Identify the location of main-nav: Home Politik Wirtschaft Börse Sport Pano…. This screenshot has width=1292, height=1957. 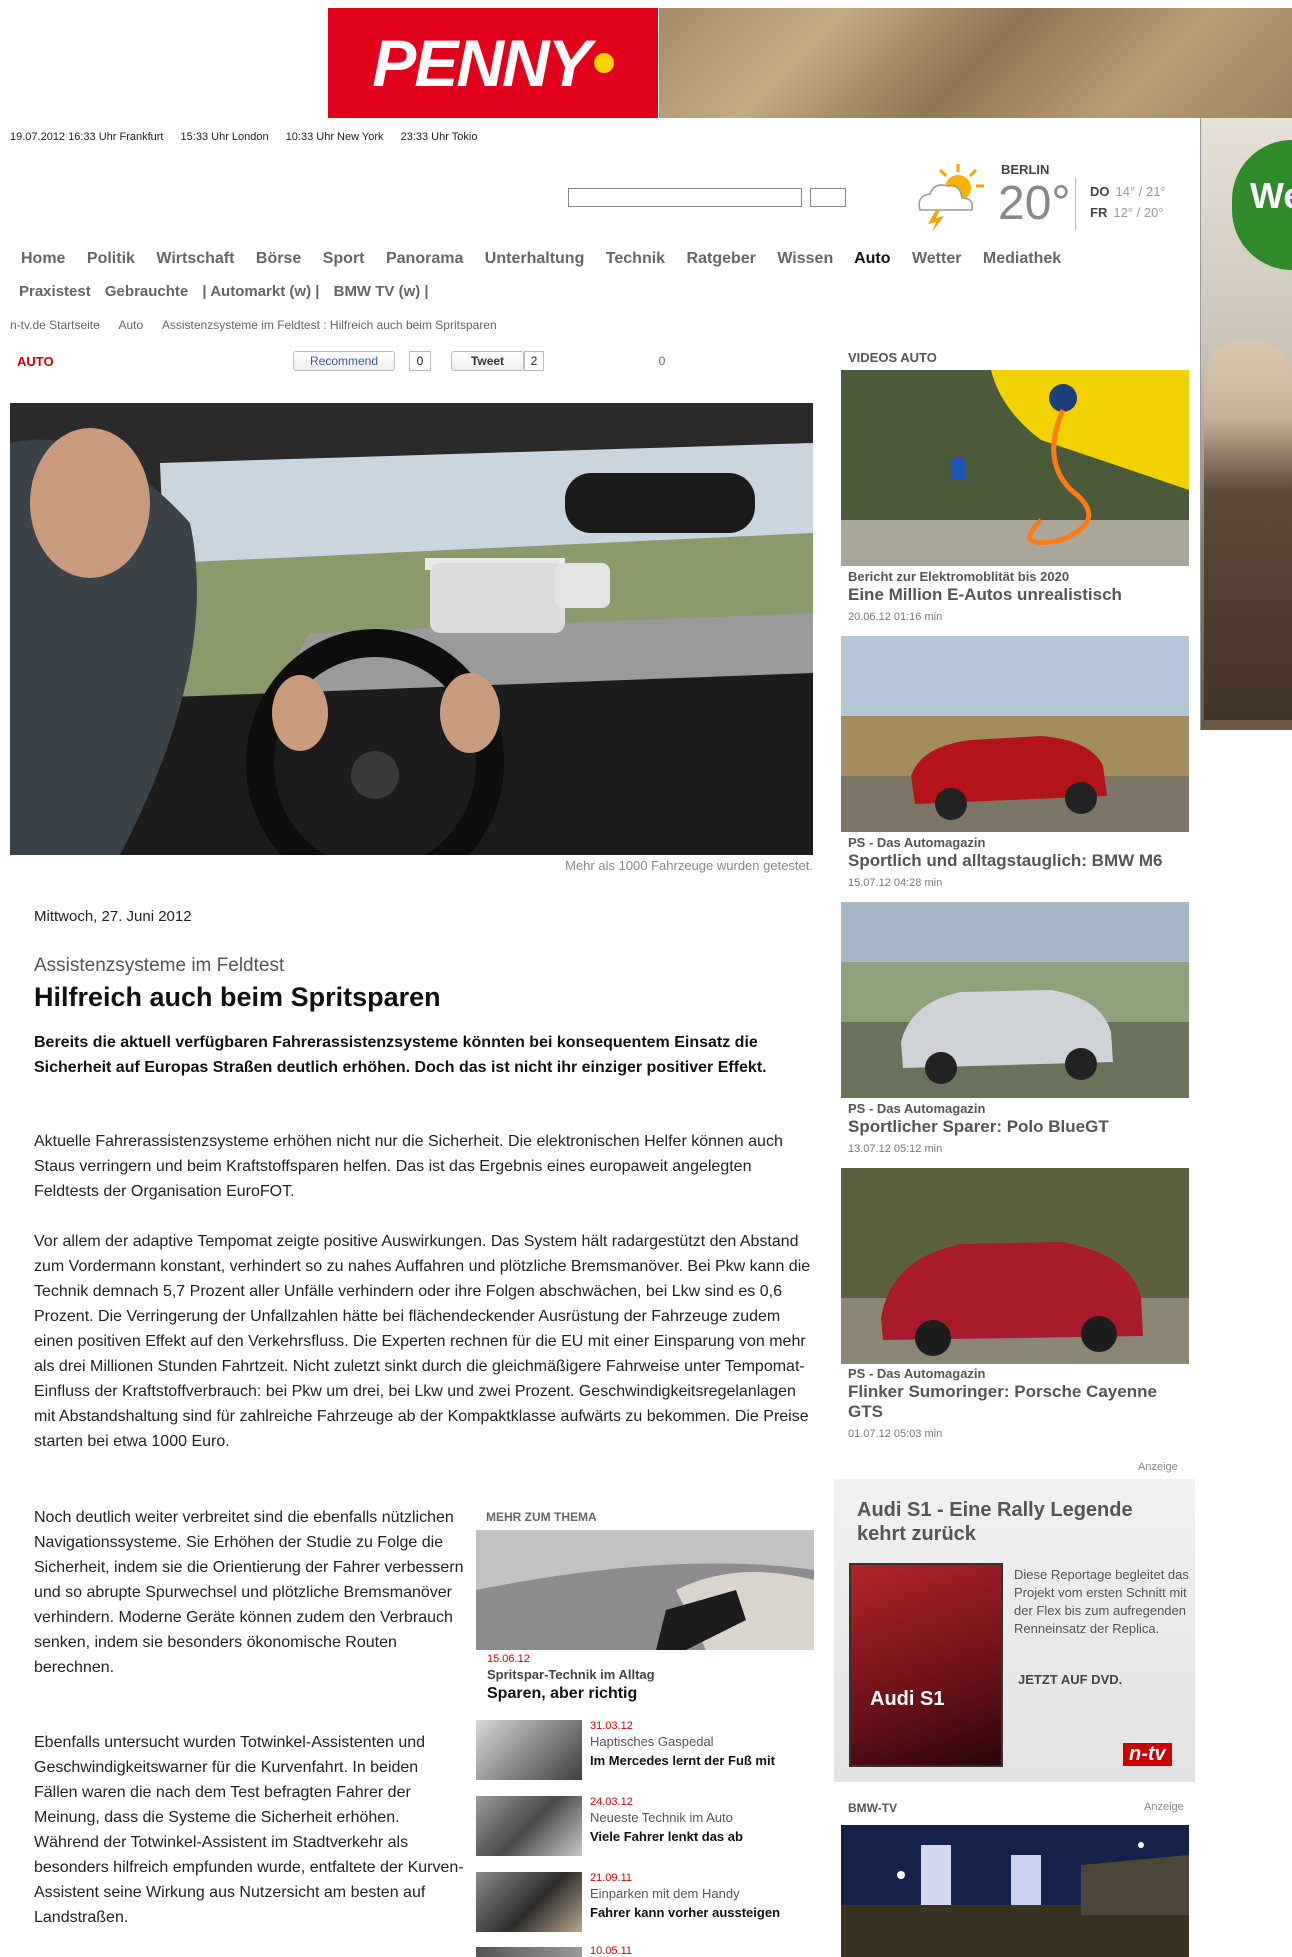
(549, 259).